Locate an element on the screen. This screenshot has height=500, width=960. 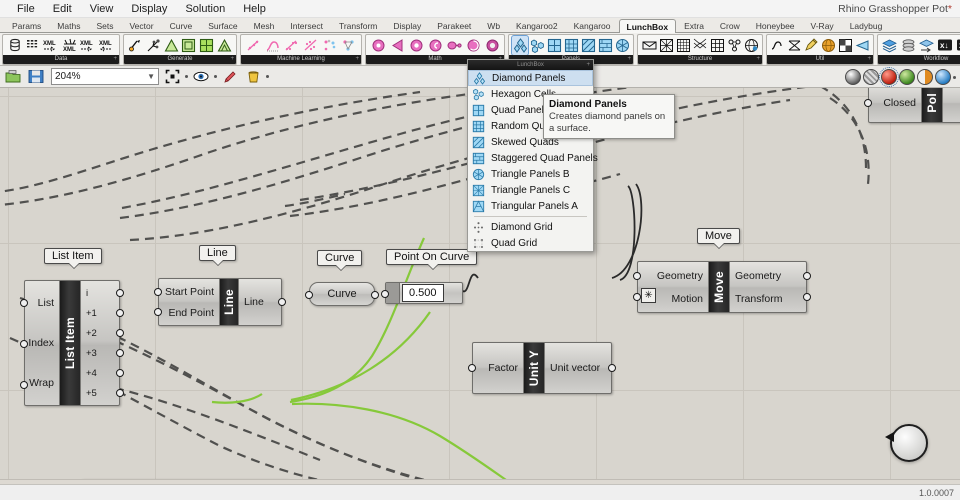
tab-crow: Crow is located at coordinates (730, 25).